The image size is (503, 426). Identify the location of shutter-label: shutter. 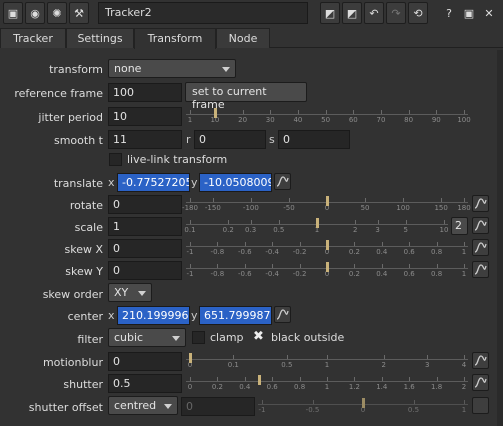
(83, 384).